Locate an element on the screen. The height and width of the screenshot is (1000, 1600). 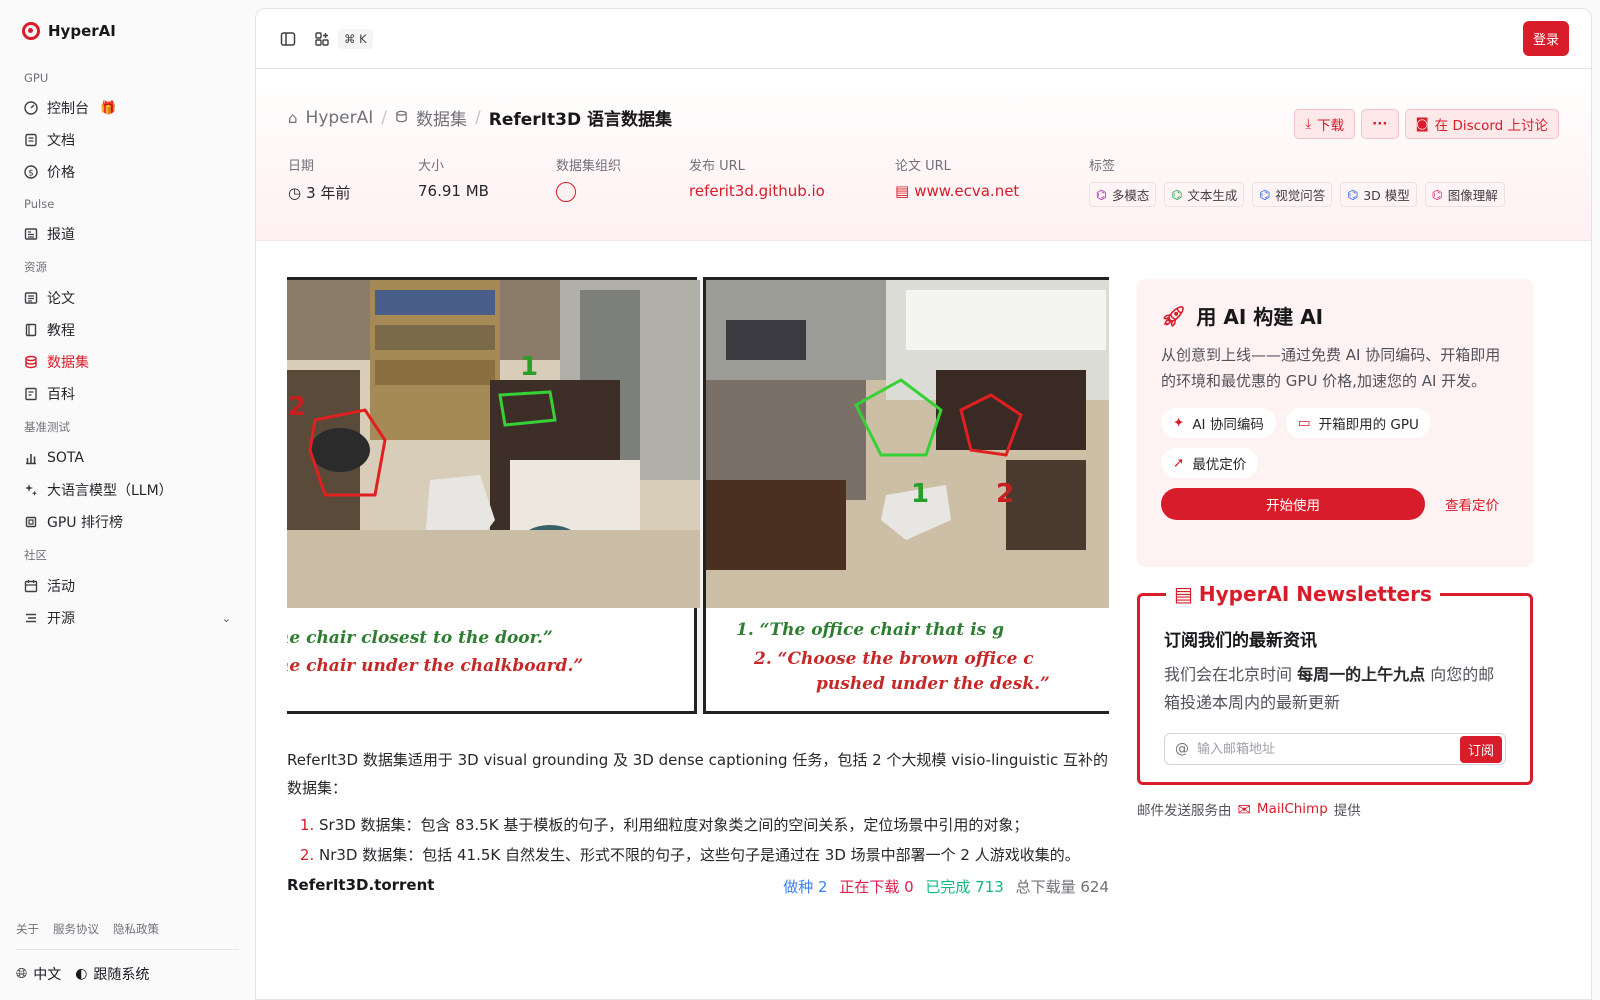
newsletter-text: 我们会在北京时间 每周一的上午九点 向您的邮箱投递本周内的最新更新 is located at coordinates (1335, 689).